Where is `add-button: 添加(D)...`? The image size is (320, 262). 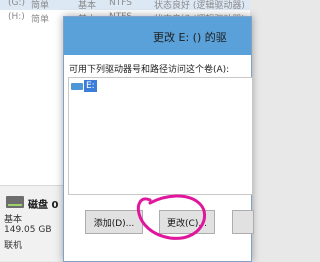 add-button: 添加(D)... is located at coordinates (114, 222).